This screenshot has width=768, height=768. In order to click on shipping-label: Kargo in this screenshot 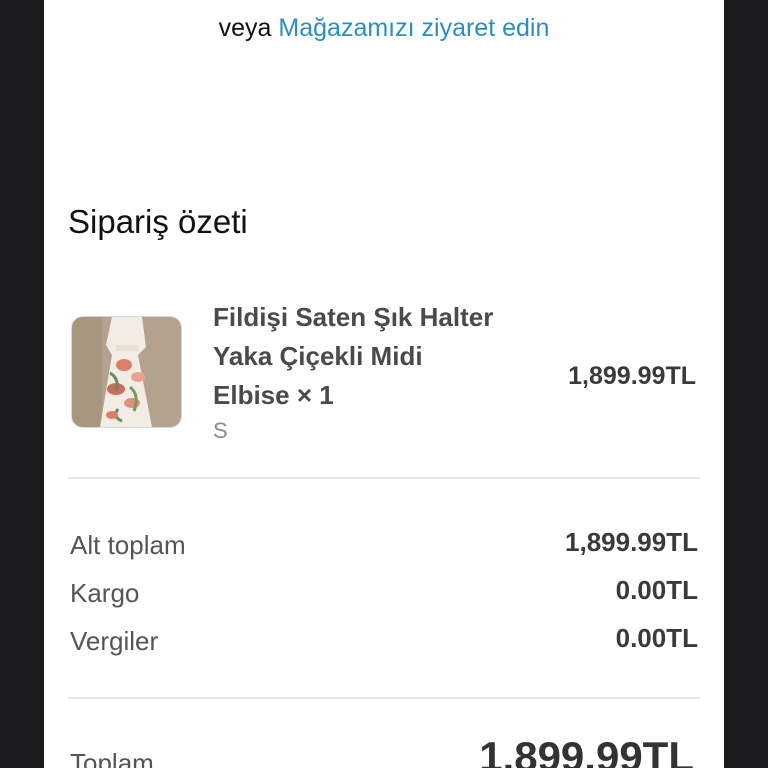, I will do `click(105, 593)`.